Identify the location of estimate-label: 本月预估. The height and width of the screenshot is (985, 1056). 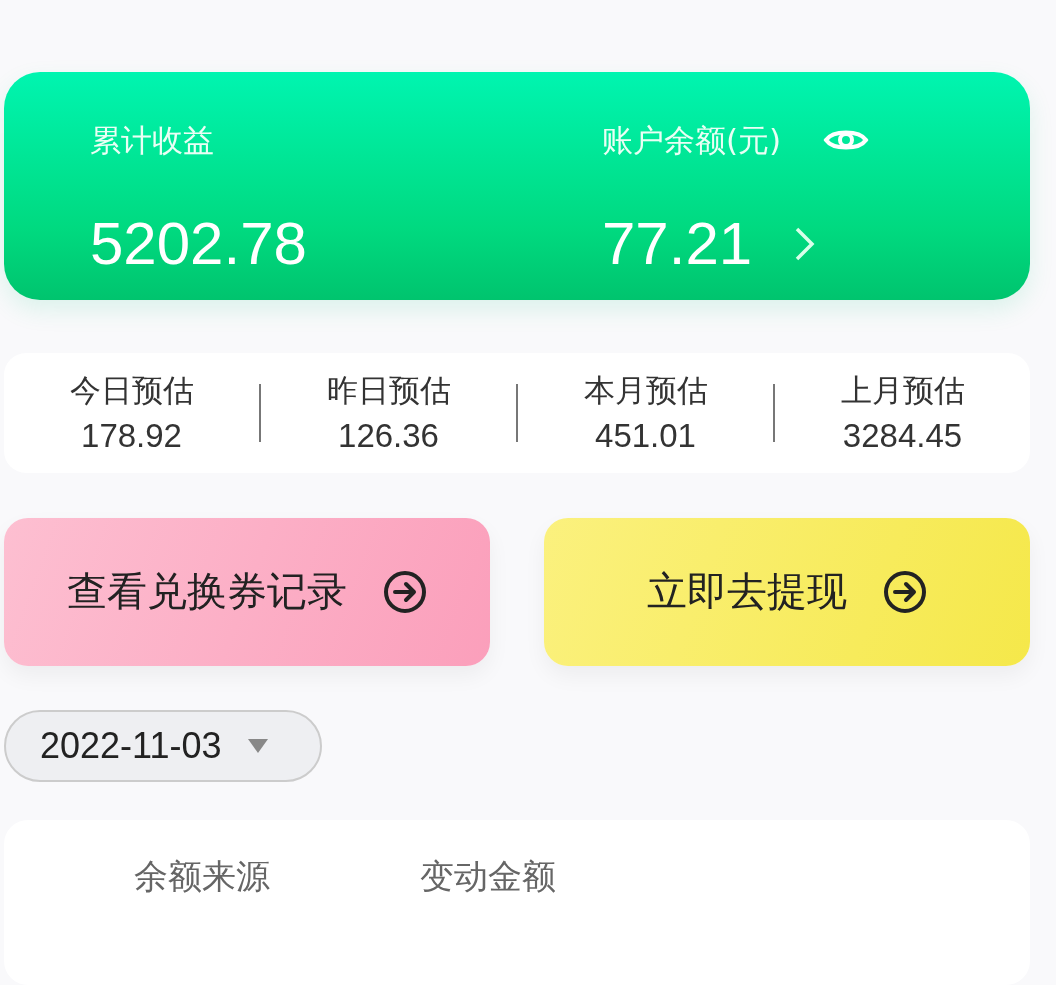
(645, 391).